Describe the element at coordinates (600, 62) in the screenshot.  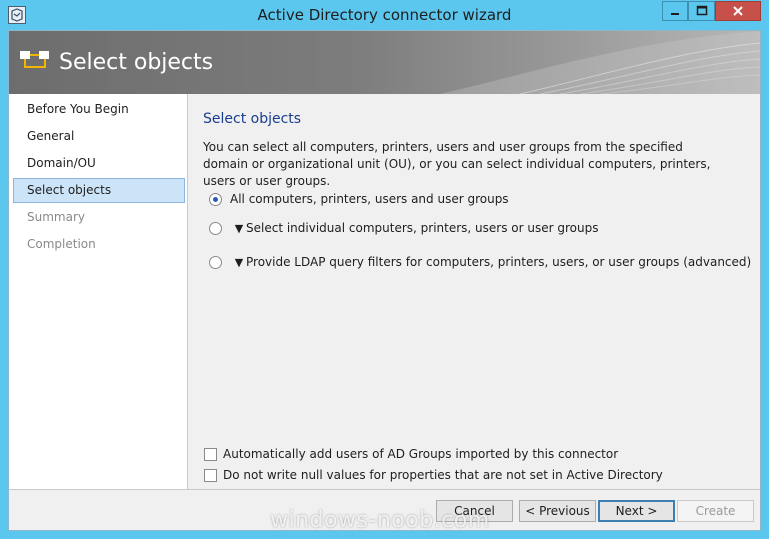
I see `header-decoration` at that location.